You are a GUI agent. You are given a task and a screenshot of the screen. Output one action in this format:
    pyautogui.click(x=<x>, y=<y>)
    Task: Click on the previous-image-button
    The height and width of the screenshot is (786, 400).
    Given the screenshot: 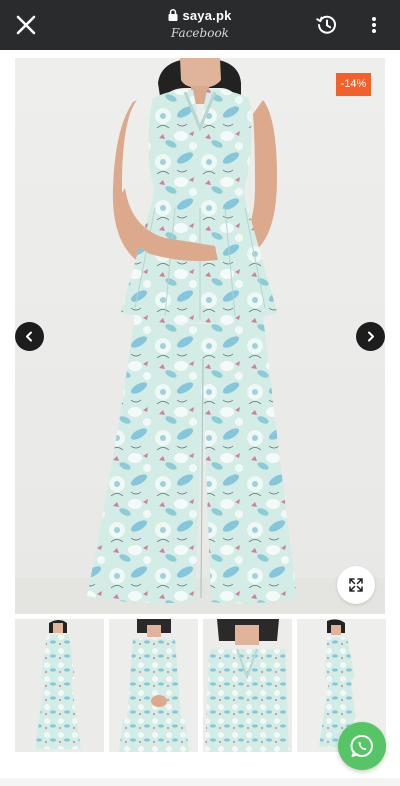 What is the action you would take?
    pyautogui.click(x=29, y=336)
    